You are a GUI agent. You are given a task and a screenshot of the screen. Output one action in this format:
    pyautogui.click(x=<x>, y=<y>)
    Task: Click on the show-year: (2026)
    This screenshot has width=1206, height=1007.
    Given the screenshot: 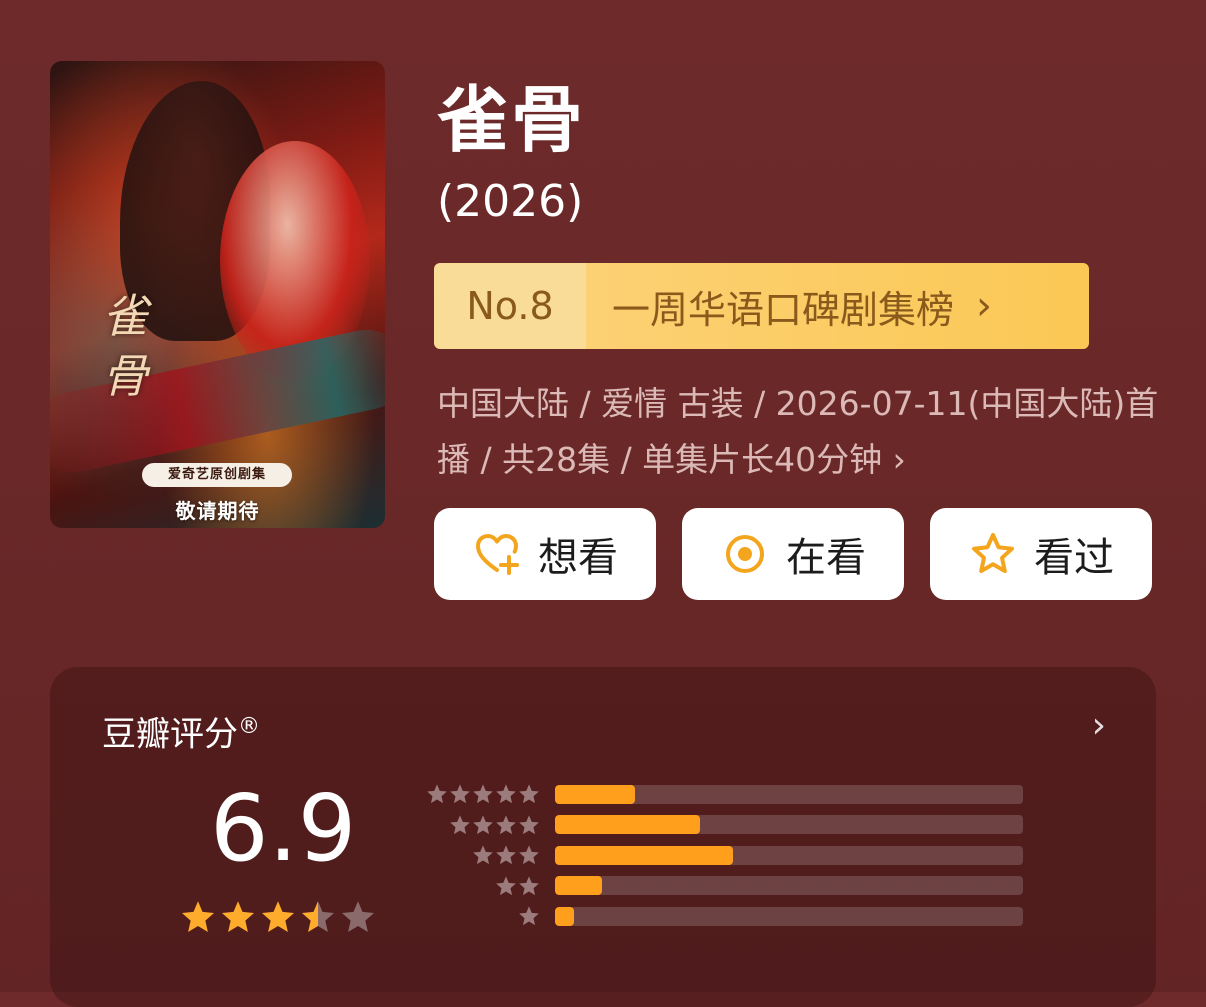 What is the action you would take?
    pyautogui.click(x=510, y=201)
    